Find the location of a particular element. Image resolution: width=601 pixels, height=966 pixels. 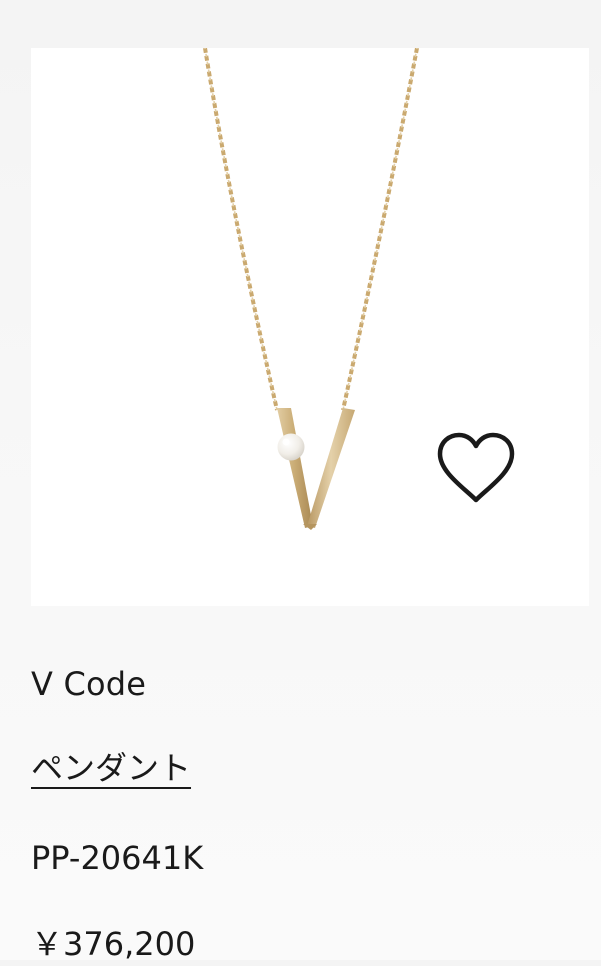

heart-outline-icon is located at coordinates (476, 467).